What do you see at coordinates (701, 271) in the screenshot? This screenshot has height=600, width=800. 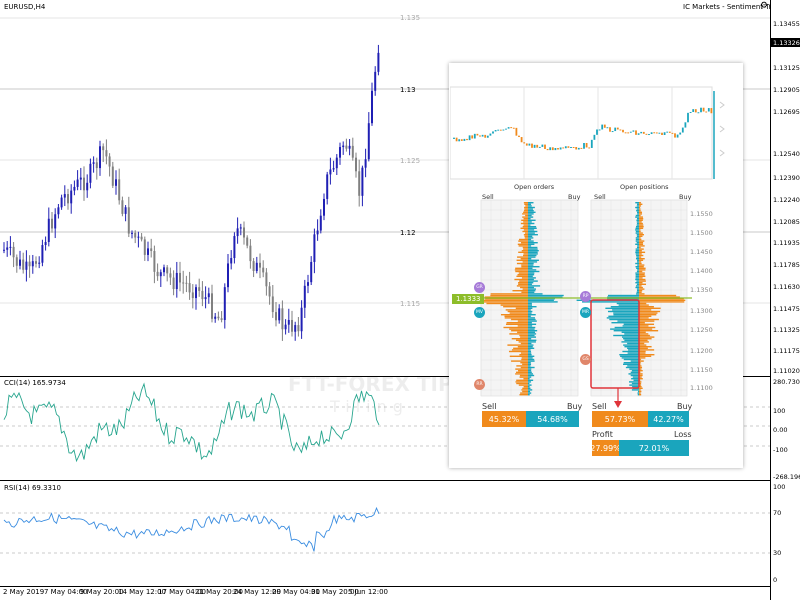 I see `ladder-price: 1.1400` at bounding box center [701, 271].